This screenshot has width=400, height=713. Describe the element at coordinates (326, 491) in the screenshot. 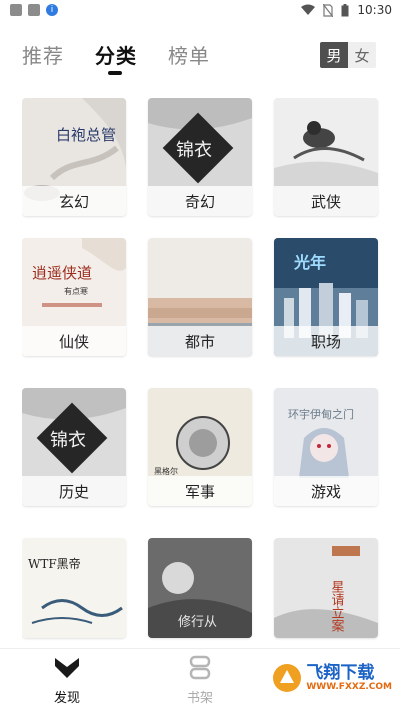

I see `category-label: 游戏` at that location.